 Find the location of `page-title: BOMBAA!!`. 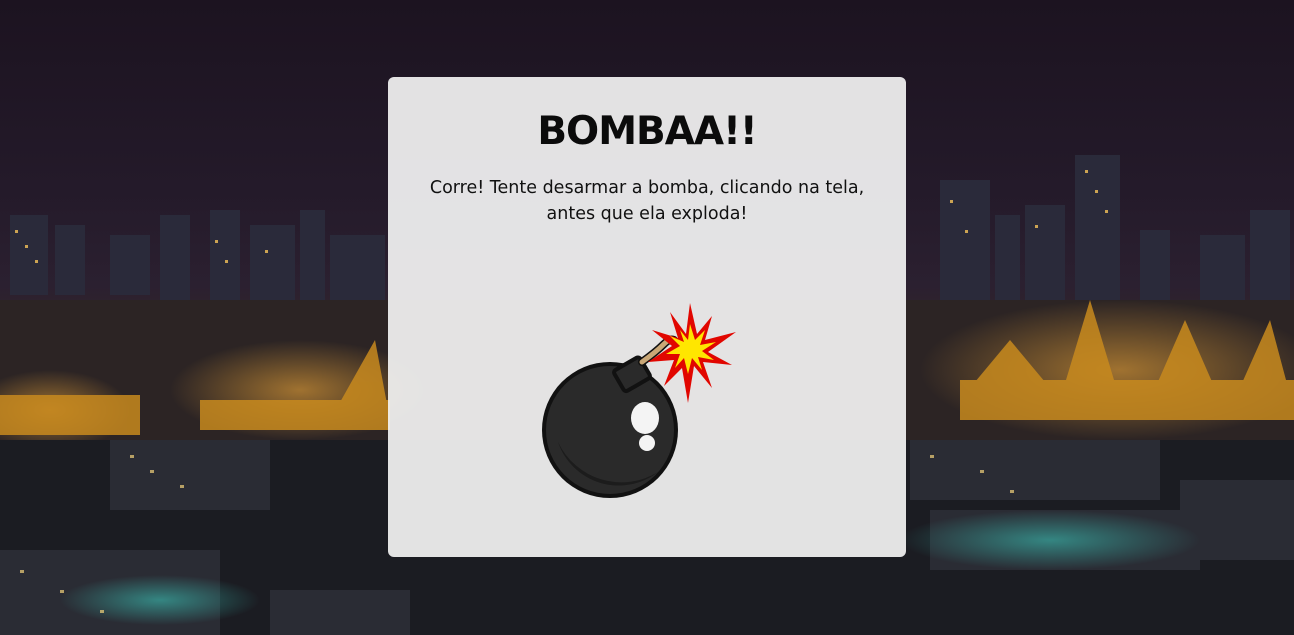

page-title: BOMBAA!! is located at coordinates (647, 131).